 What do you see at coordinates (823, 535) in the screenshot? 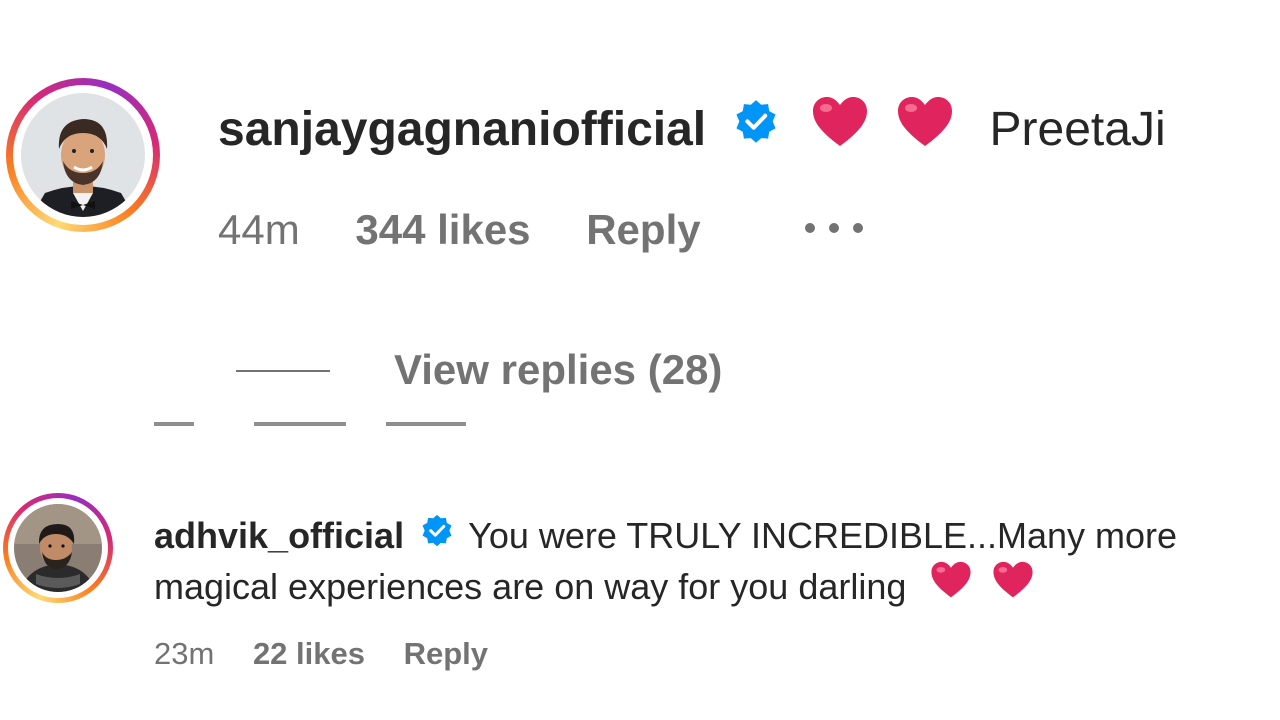
I see `comment-text-line-1: You were TRULY INCREDIBLE...Many more` at bounding box center [823, 535].